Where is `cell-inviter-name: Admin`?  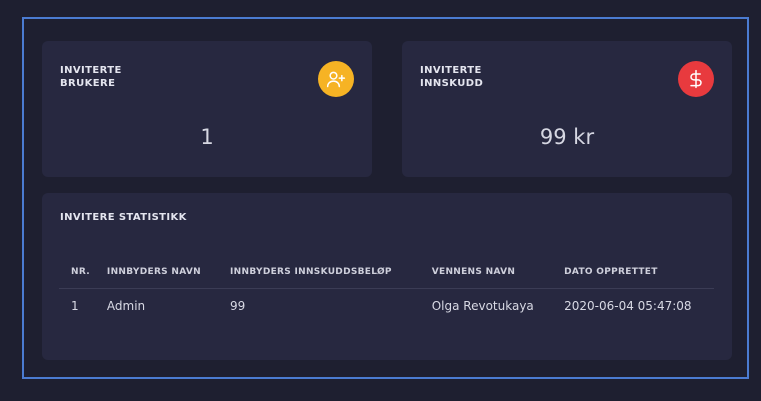 cell-inviter-name: Admin is located at coordinates (126, 306).